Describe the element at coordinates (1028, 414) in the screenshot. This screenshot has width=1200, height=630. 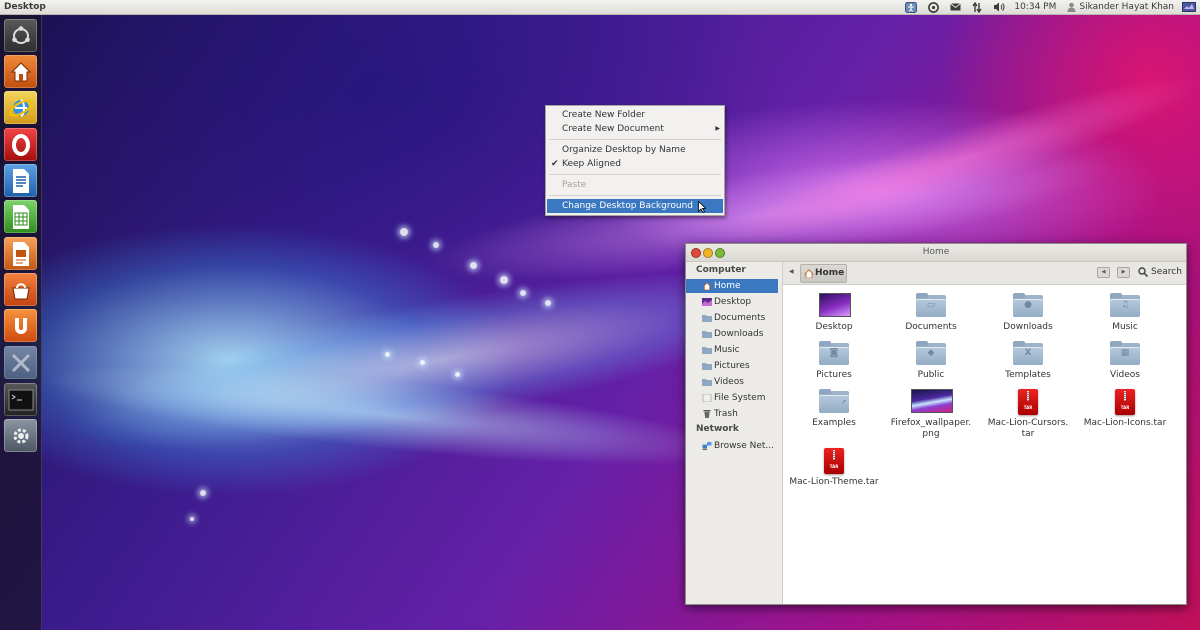
I see `file-item-mac-lion-cursors: TAR Mac-Lion-Cursors. tar` at that location.